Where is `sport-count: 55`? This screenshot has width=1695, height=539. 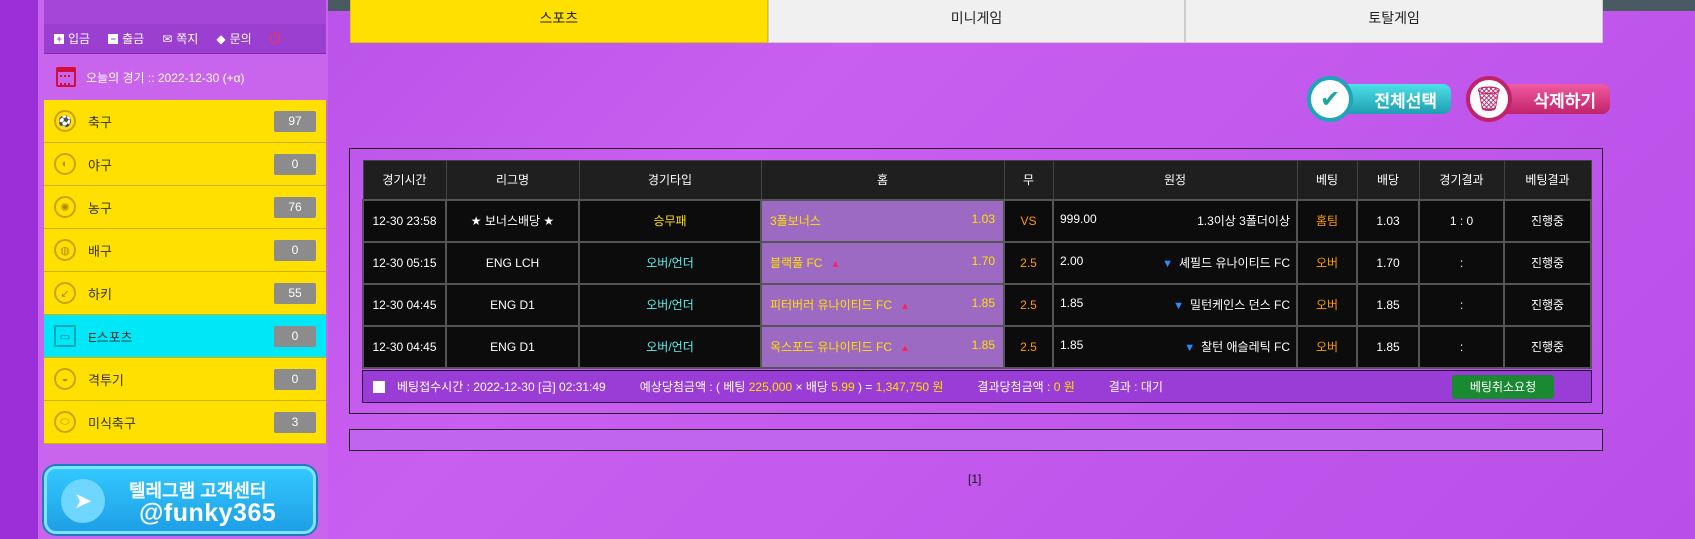
sport-count: 55 is located at coordinates (295, 293).